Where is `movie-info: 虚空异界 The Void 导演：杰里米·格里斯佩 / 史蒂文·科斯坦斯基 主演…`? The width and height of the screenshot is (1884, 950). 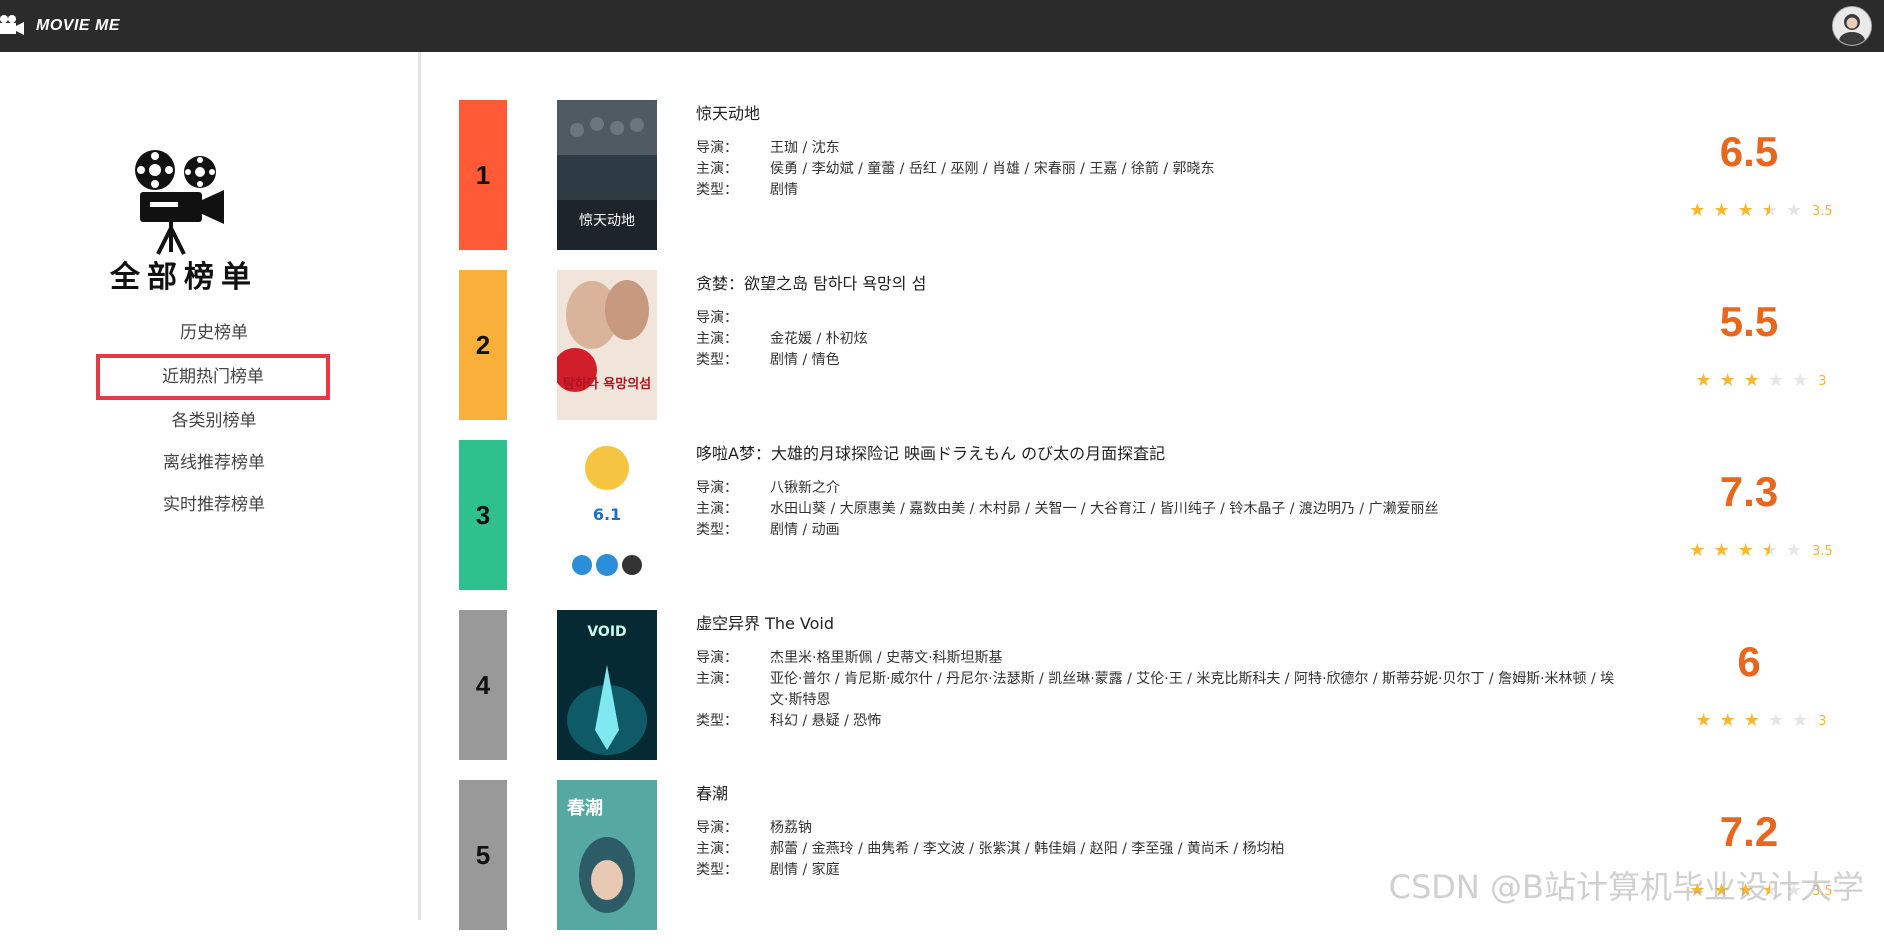
movie-info: 虚空异界 The Void 导演：杰里米·格里斯佩 / 史蒂文·科斯坦斯基 主演… is located at coordinates (1161, 671).